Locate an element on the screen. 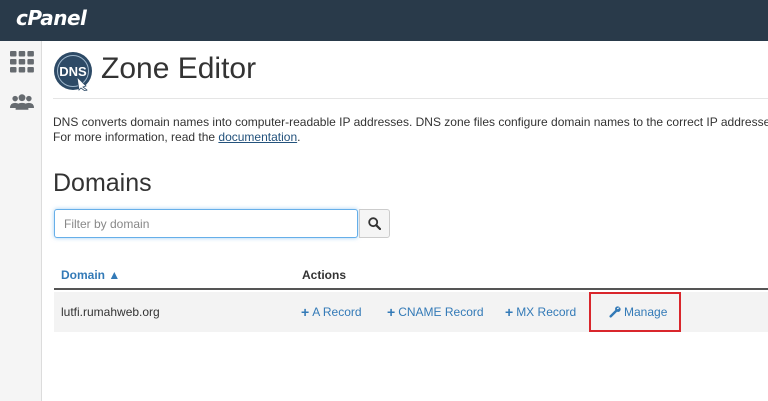 The height and width of the screenshot is (401, 768). description-suffix: . is located at coordinates (299, 137).